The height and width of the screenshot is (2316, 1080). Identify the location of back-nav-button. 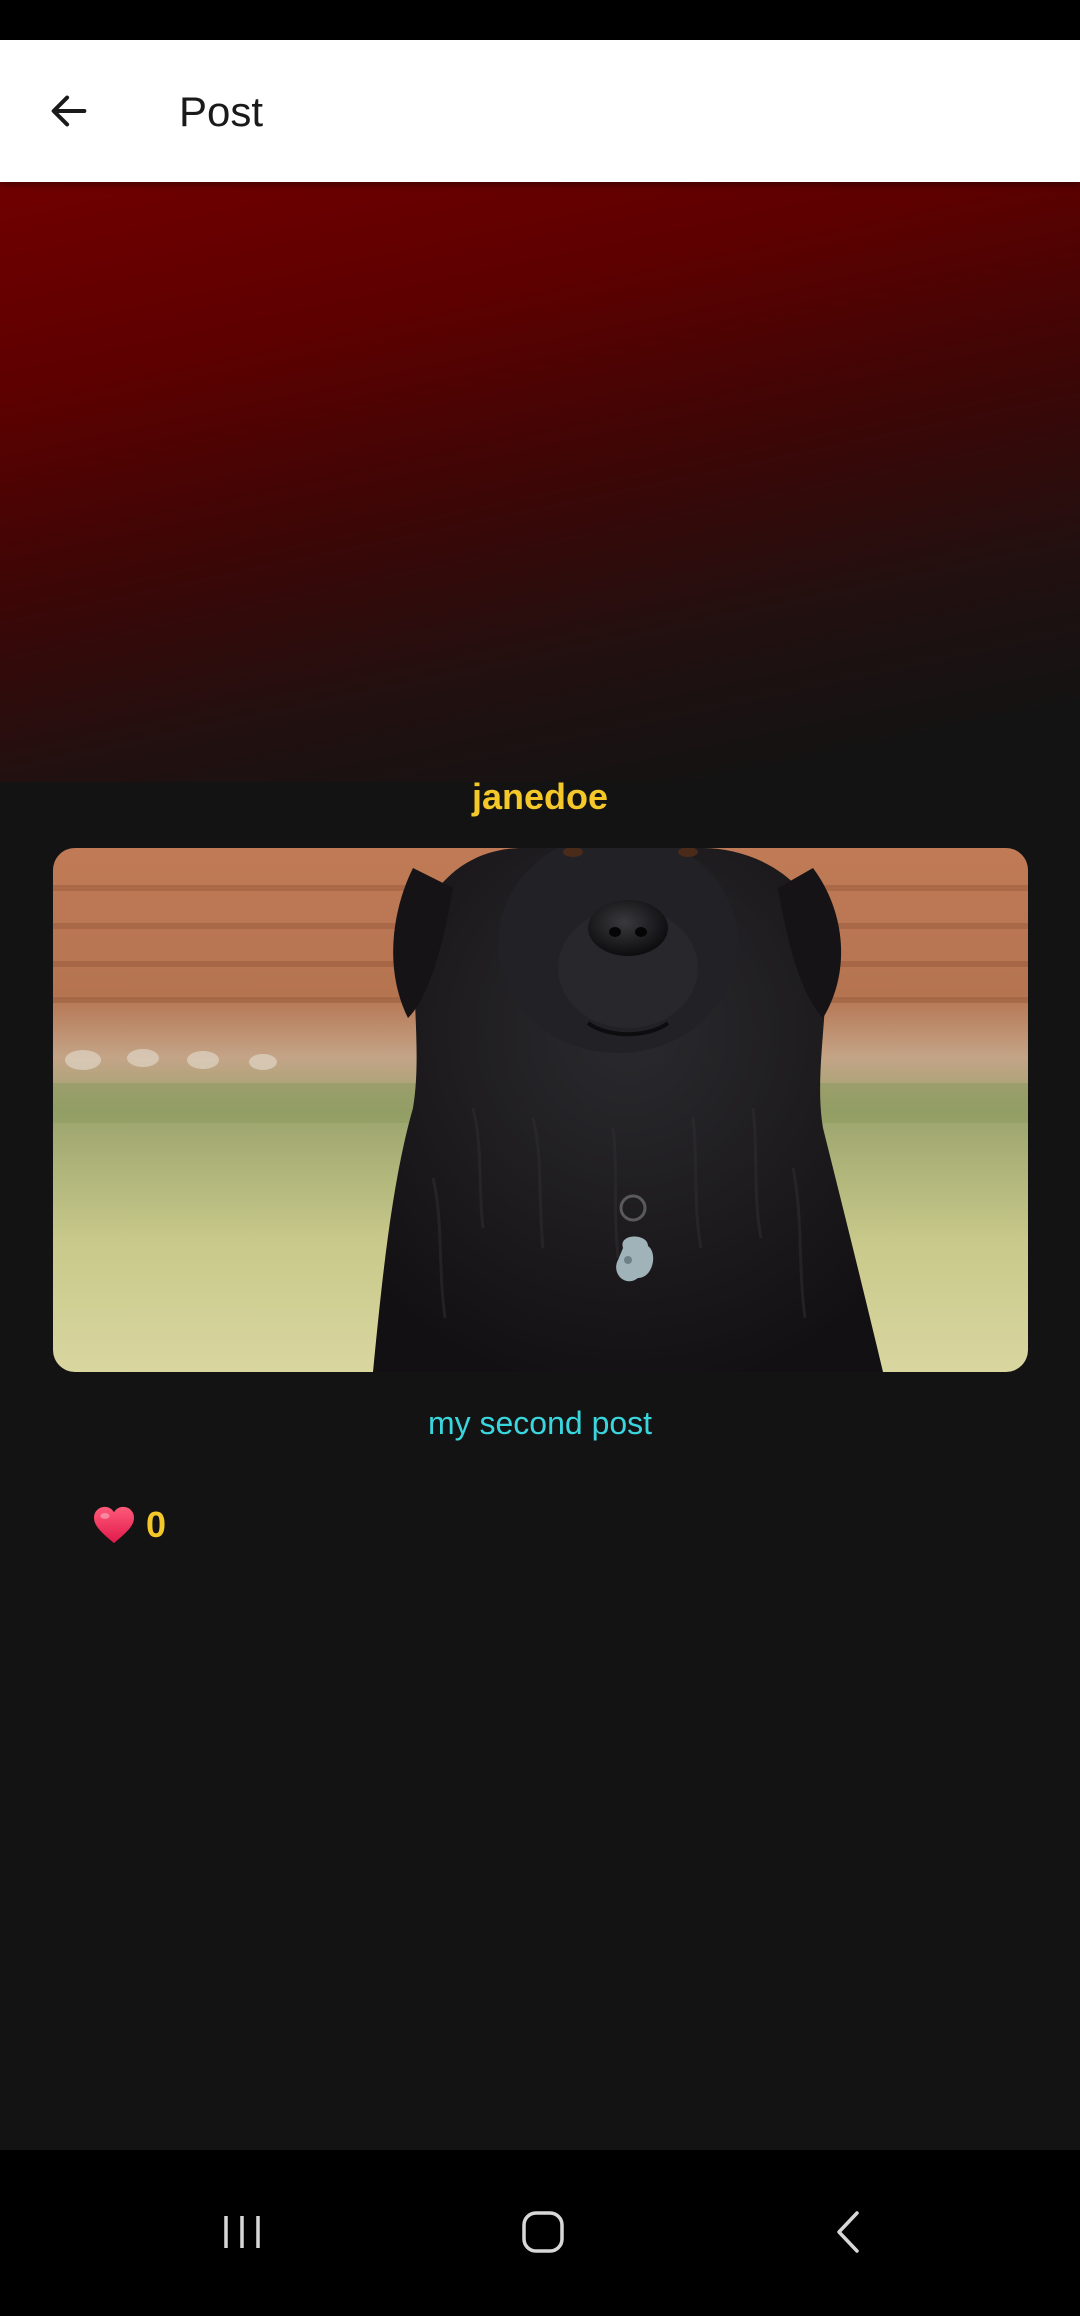
(848, 2232).